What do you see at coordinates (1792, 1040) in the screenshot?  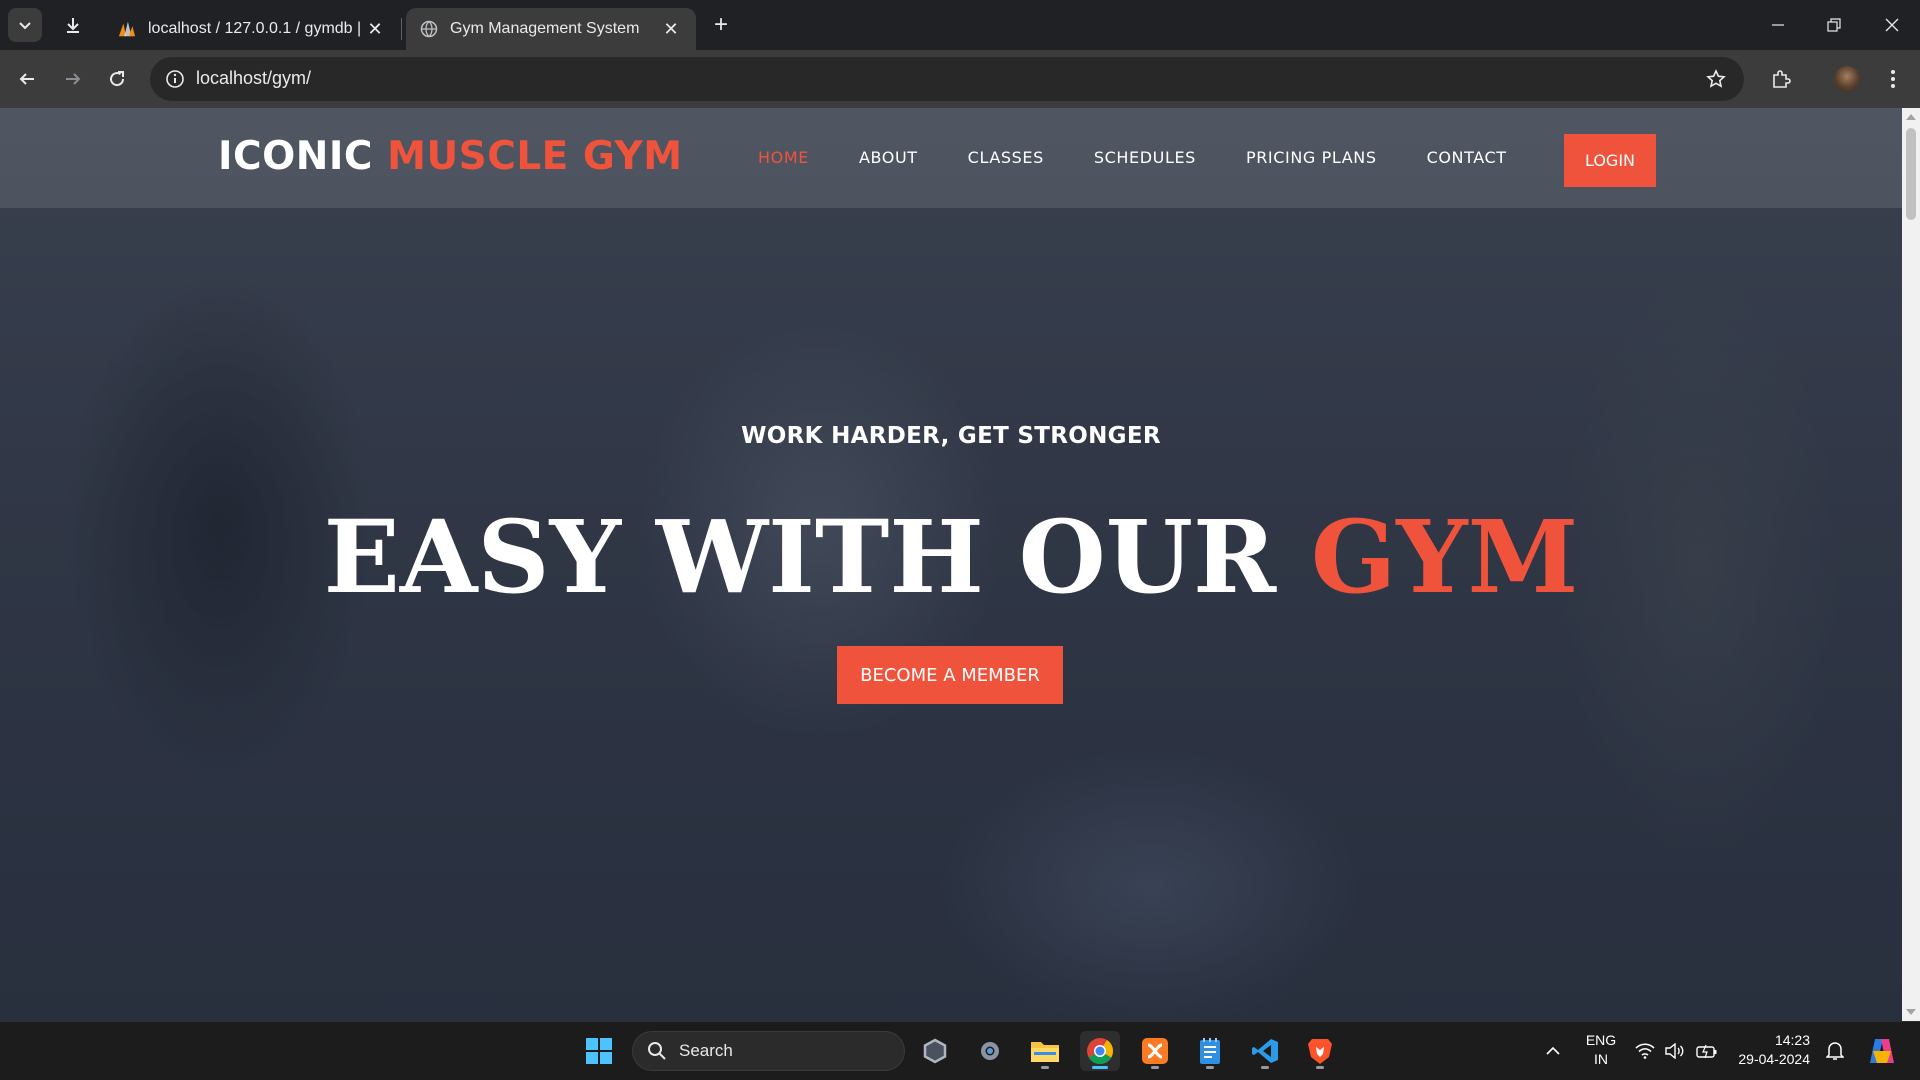 I see `clock-time: 14:23` at bounding box center [1792, 1040].